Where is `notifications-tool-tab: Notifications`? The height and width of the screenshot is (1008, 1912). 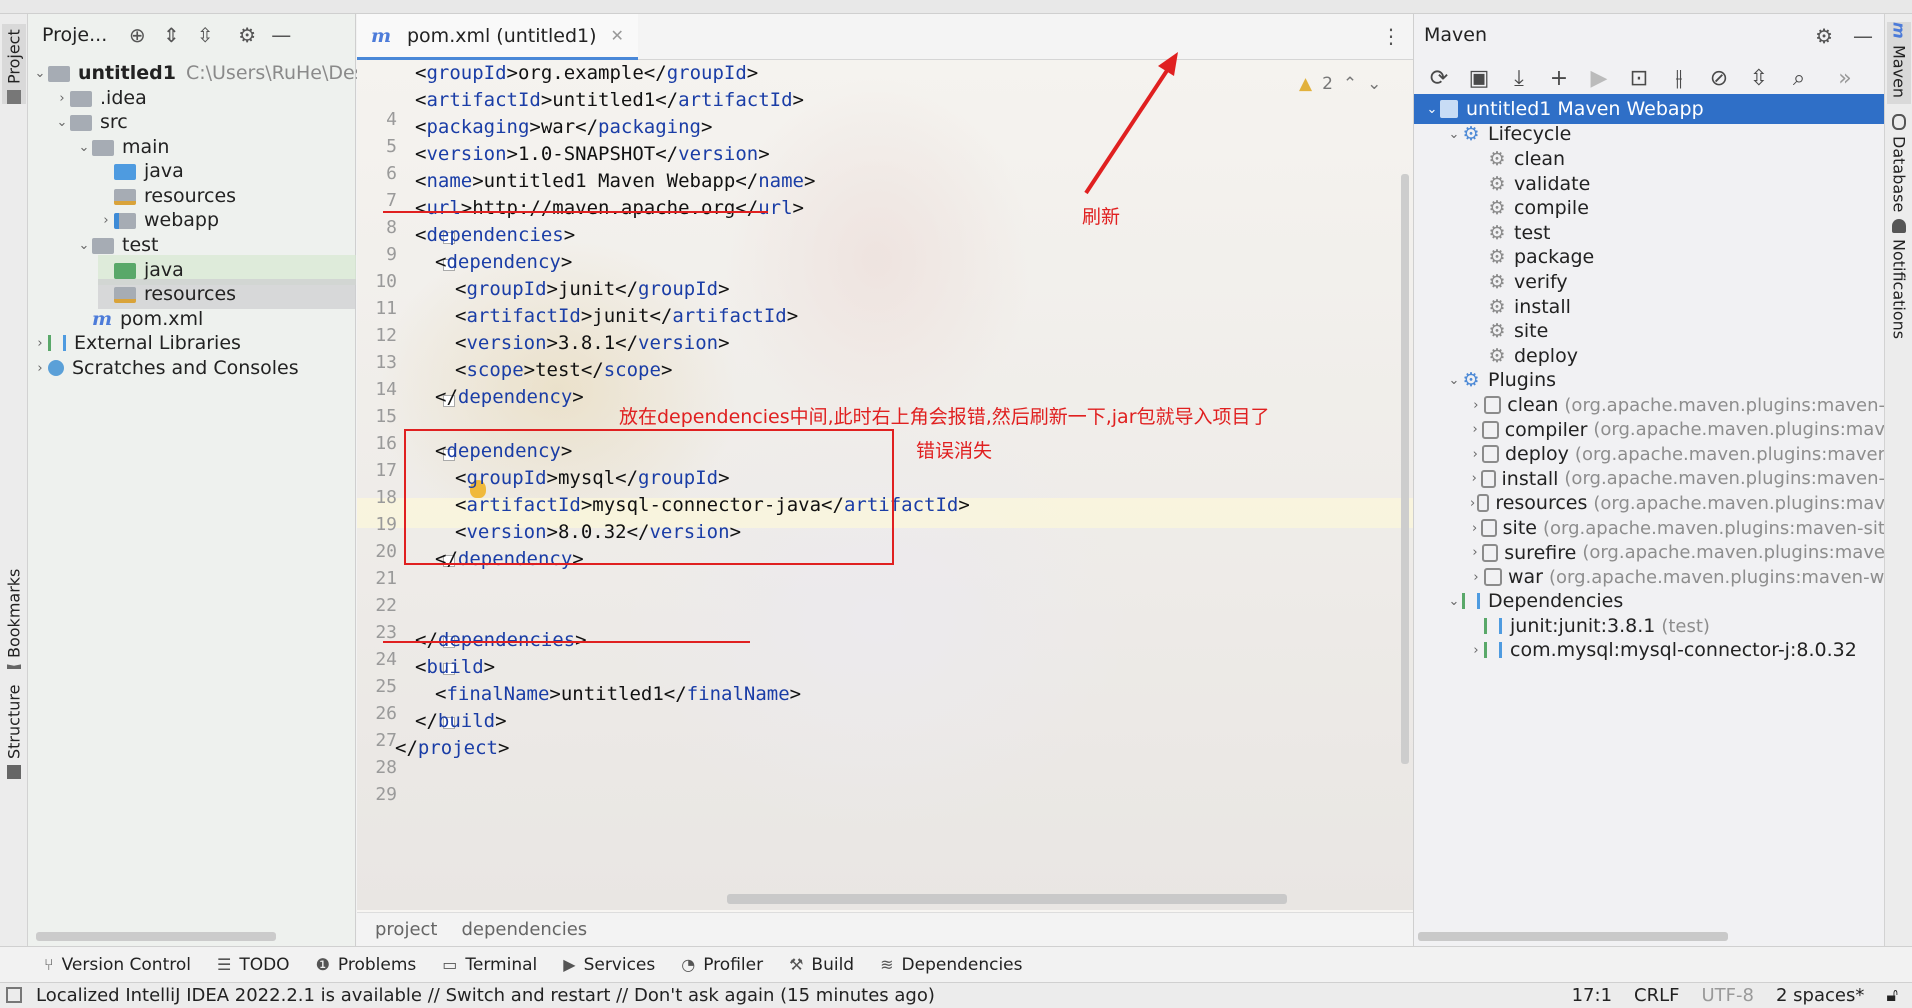
notifications-tool-tab: Notifications is located at coordinates (1899, 284).